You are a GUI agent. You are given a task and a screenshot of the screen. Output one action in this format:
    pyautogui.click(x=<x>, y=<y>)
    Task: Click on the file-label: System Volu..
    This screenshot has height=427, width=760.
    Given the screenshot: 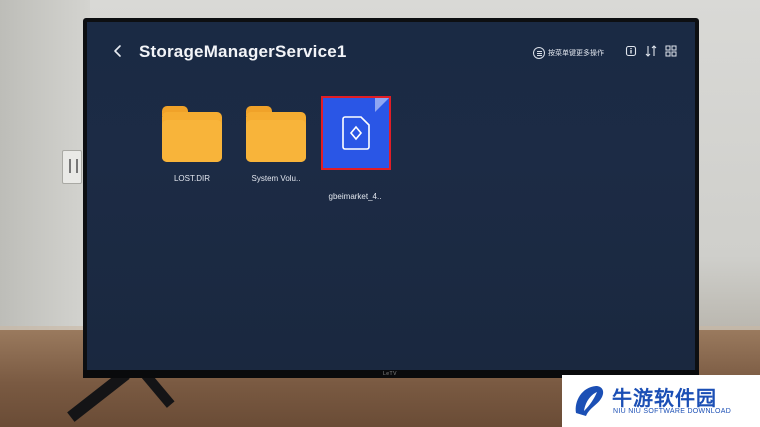 What is the action you would take?
    pyautogui.click(x=276, y=178)
    